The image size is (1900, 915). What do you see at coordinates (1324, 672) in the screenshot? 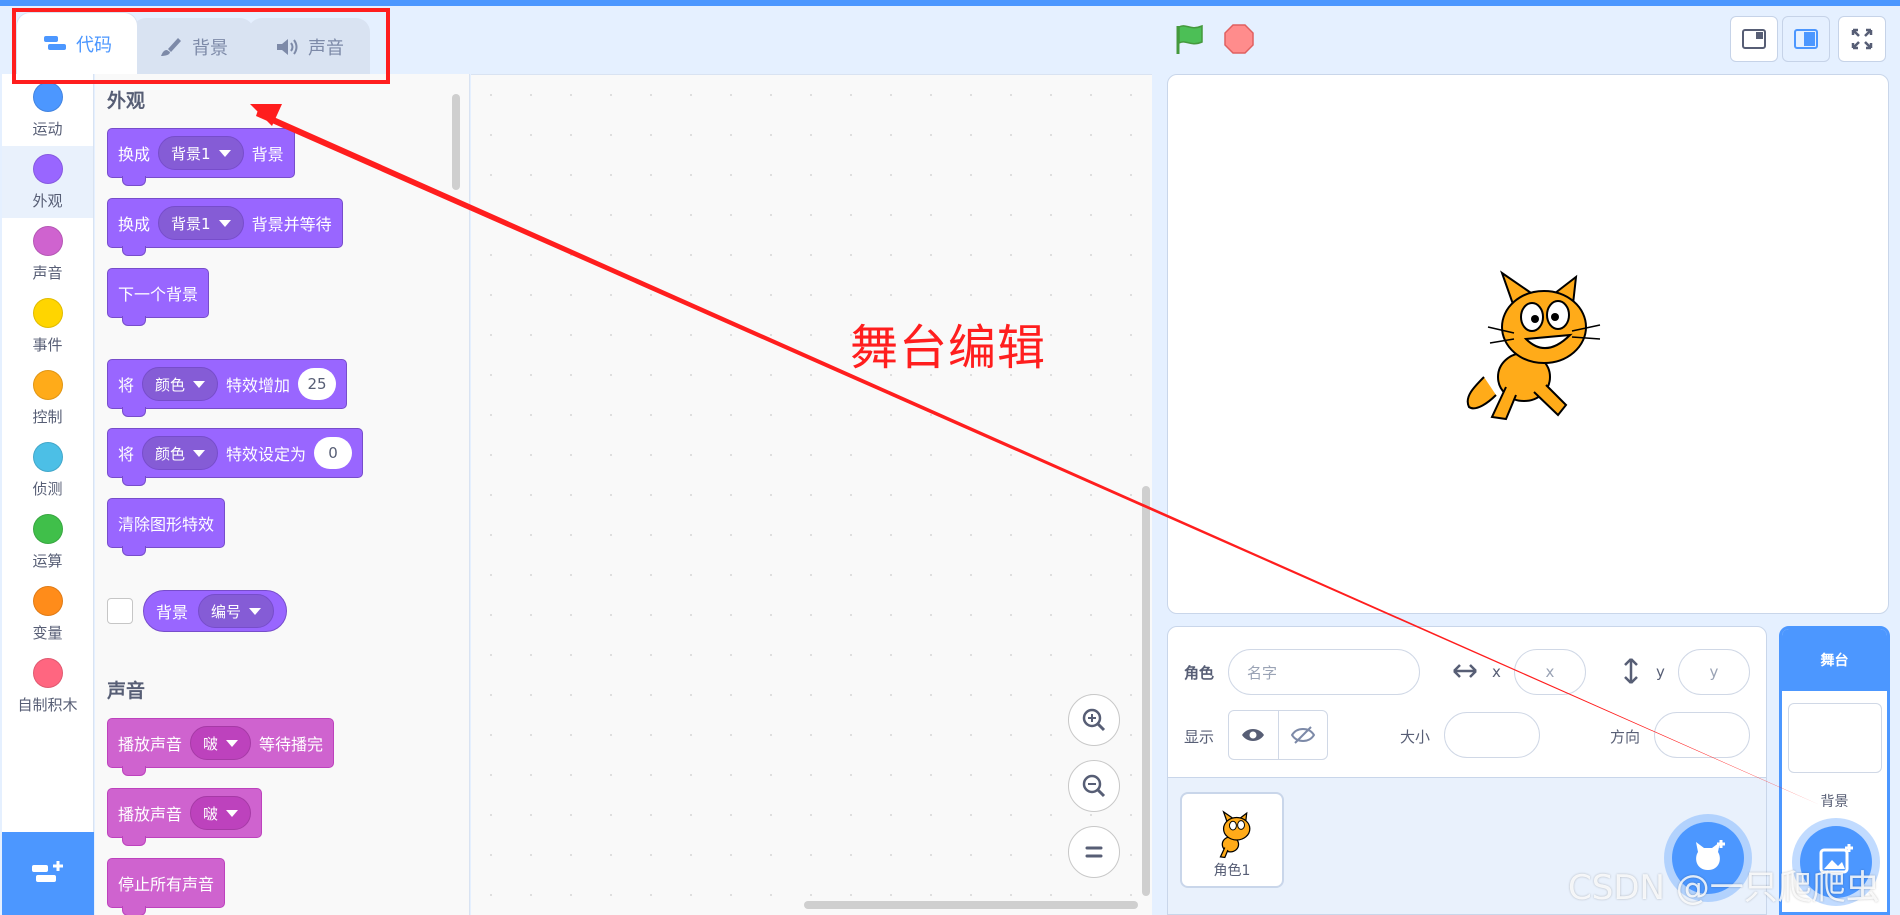
I see `sprite-name-input: 名字` at bounding box center [1324, 672].